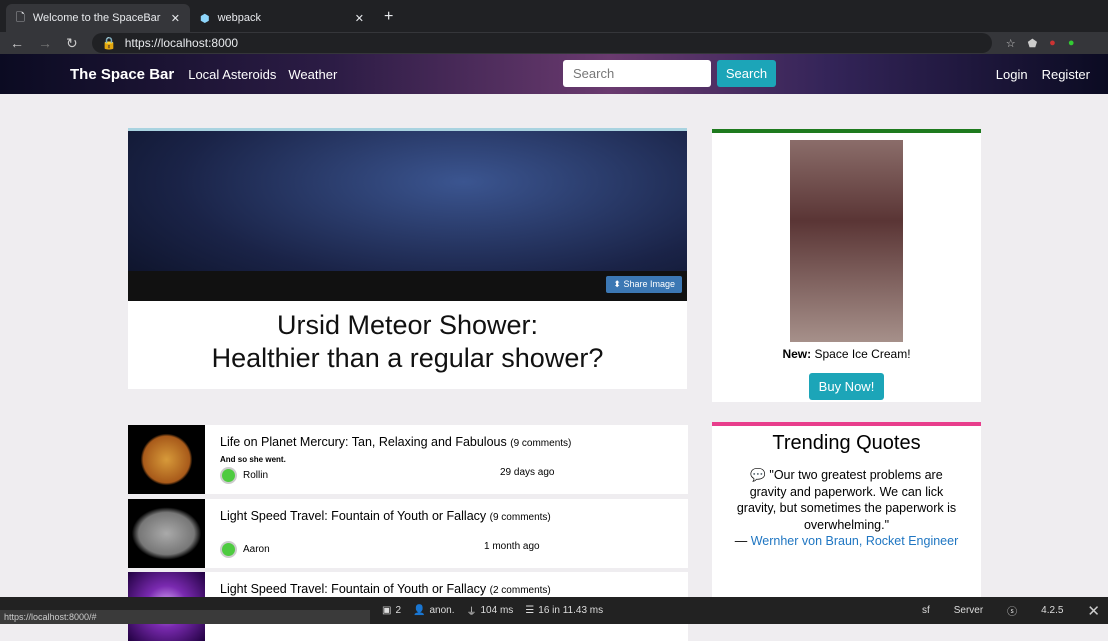 The image size is (1108, 641). What do you see at coordinates (925, 610) in the screenshot?
I see `symfony-icon: sf` at bounding box center [925, 610].